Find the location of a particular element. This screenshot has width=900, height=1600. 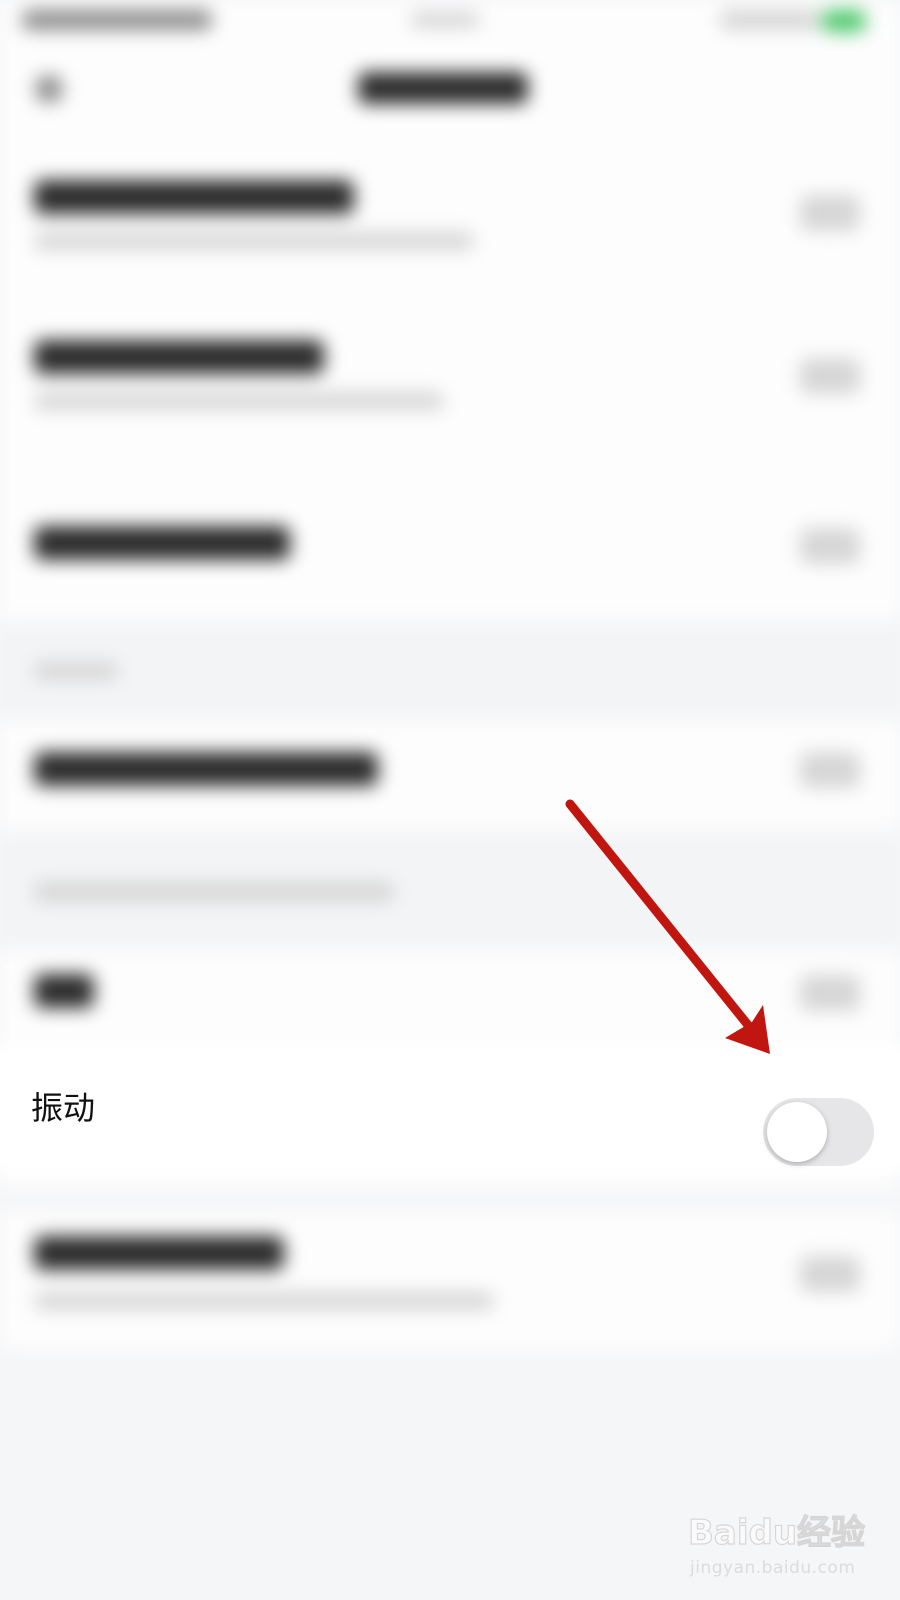

watermark-logo: Baidu经验 is located at coordinates (777, 1532).